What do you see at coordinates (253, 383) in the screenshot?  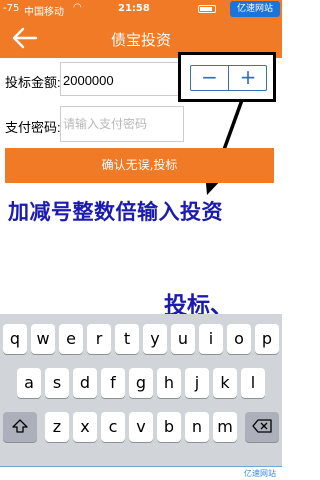 I see `key-l: l` at bounding box center [253, 383].